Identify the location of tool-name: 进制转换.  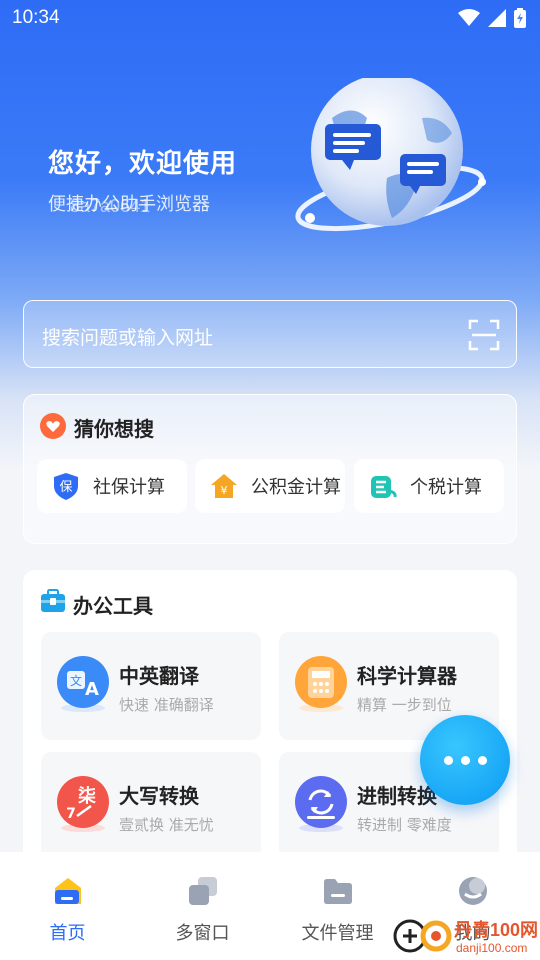
(397, 796).